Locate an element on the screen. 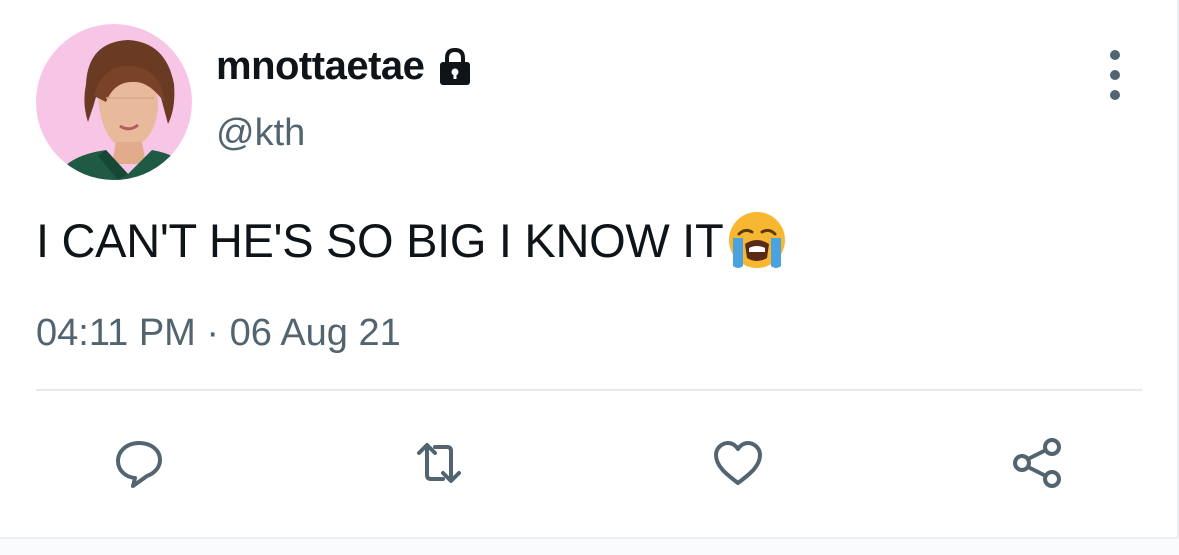 Image resolution: width=1179 pixels, height=555 pixels. reply-icon is located at coordinates (139, 464).